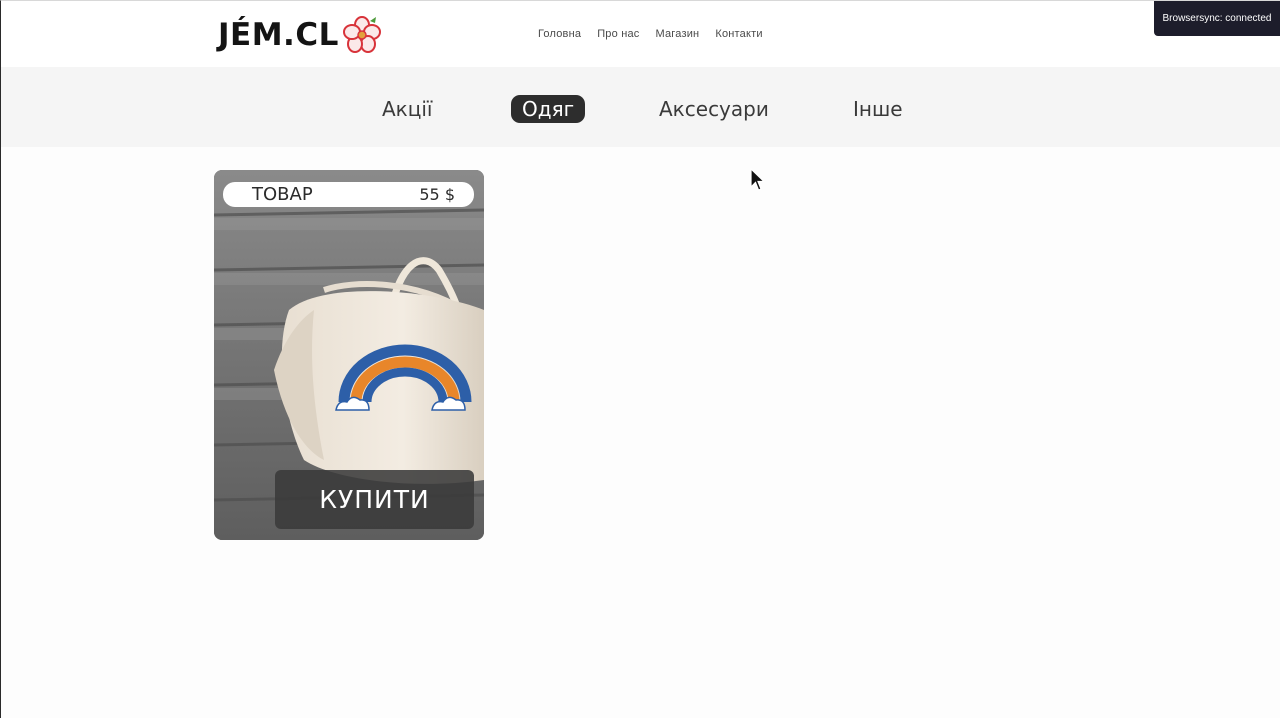 The image size is (1280, 718). What do you see at coordinates (361, 34) in the screenshot?
I see `hibiscus-flower-icon` at bounding box center [361, 34].